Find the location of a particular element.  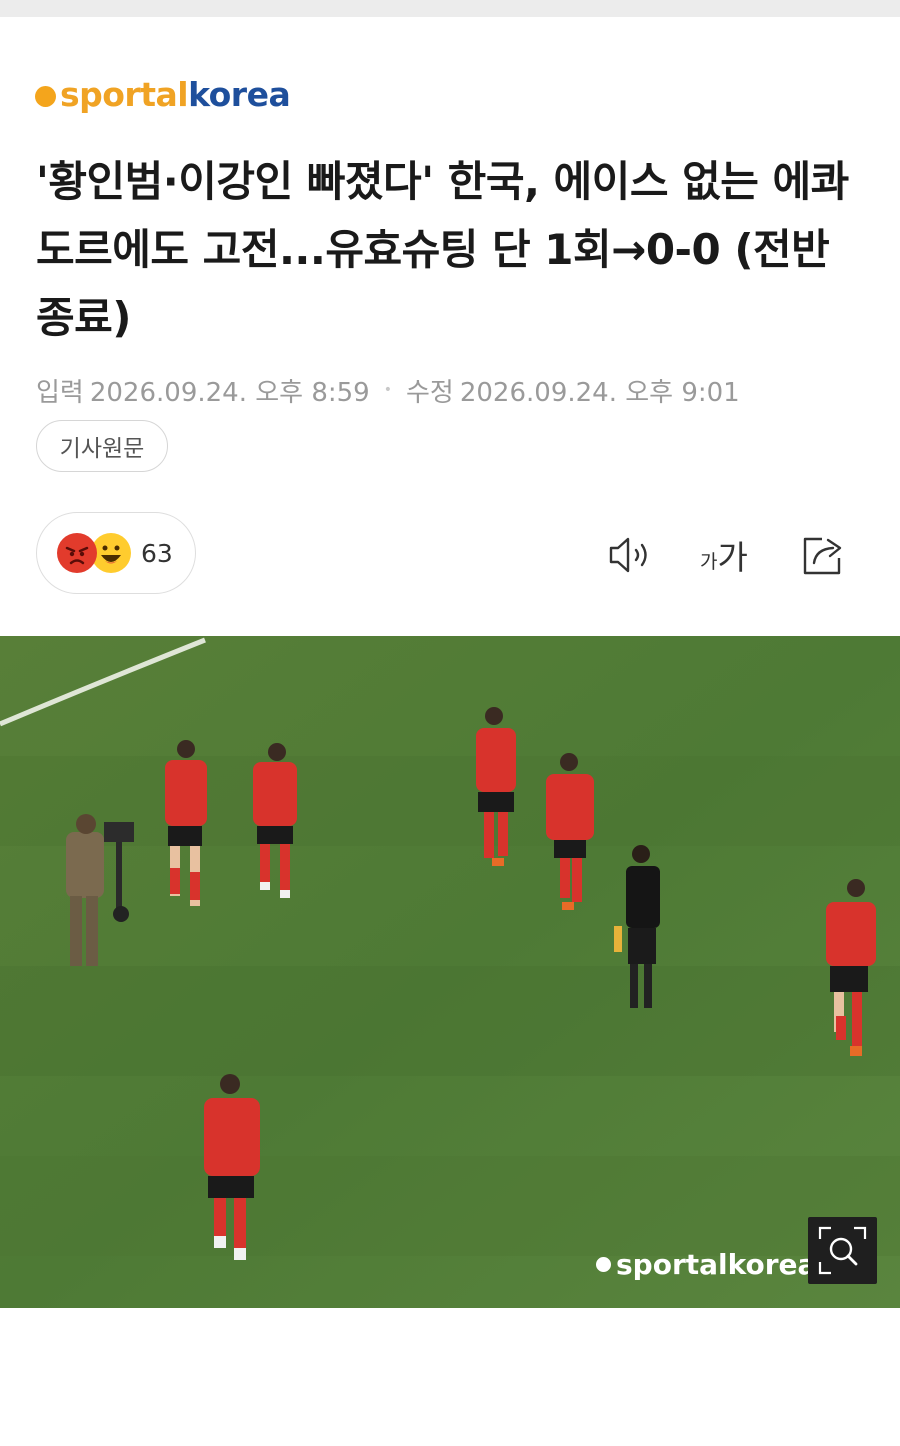

watermark-sportal-text: sportal is located at coordinates (672, 1264).